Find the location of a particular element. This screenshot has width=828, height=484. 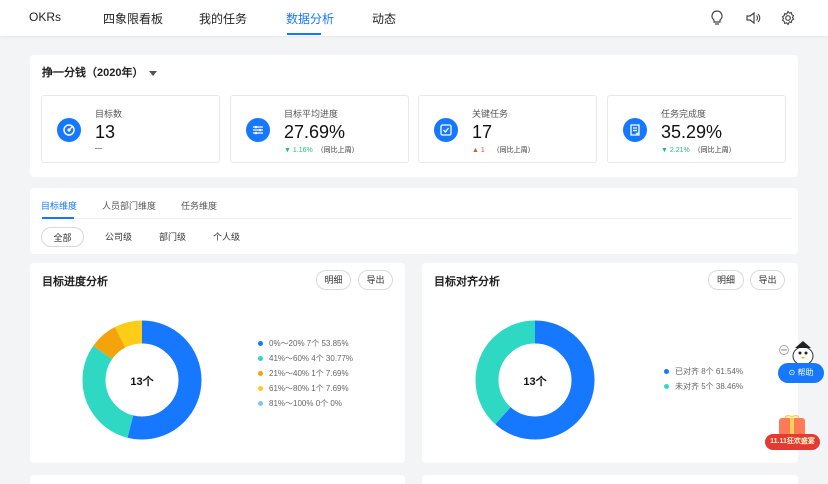

nav-okrs: OKRs is located at coordinates (45, 17).